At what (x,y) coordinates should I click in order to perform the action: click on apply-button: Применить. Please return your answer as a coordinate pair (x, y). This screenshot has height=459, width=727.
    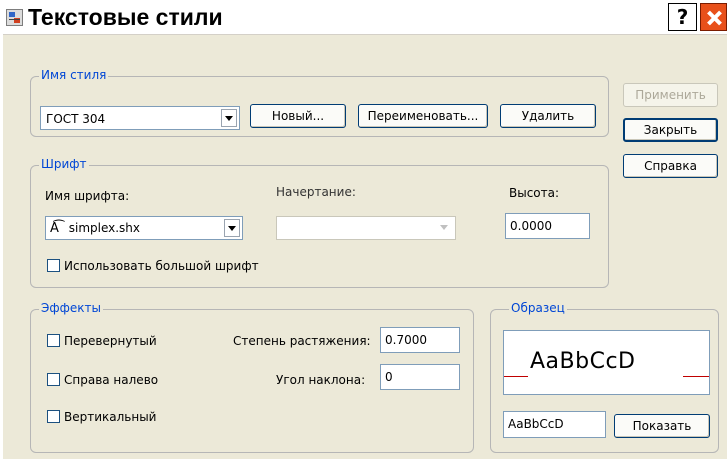
    Looking at the image, I should click on (670, 95).